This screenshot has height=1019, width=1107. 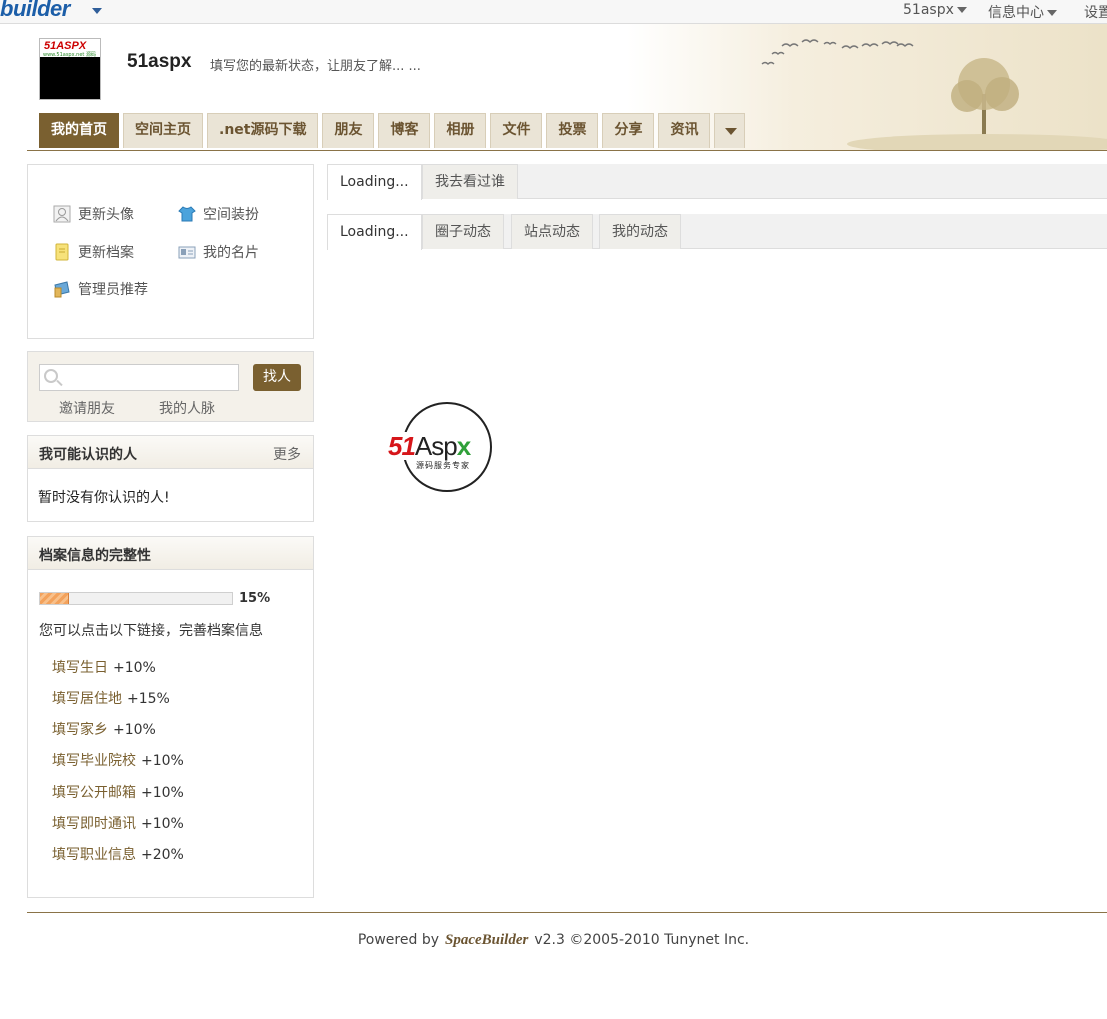 I want to click on footer-copyright: v2.3 ©2005-2010 Tunynet Inc., so click(x=642, y=940).